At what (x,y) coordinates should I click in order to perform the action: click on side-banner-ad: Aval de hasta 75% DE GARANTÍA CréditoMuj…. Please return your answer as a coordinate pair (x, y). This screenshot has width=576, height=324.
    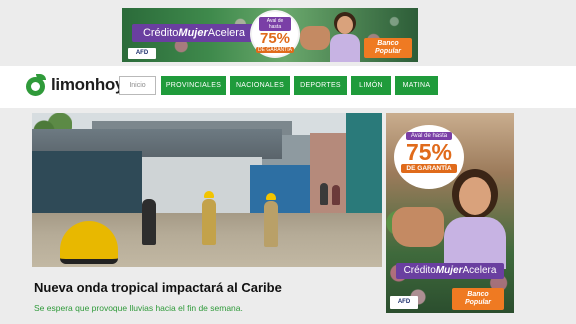
    Looking at the image, I should click on (450, 213).